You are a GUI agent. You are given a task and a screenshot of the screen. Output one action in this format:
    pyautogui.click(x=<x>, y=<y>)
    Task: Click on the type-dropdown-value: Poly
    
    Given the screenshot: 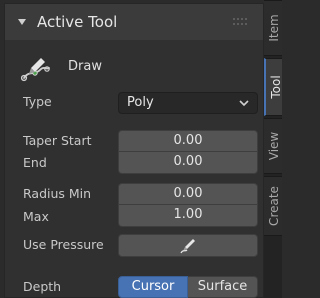 What is the action you would take?
    pyautogui.click(x=140, y=102)
    